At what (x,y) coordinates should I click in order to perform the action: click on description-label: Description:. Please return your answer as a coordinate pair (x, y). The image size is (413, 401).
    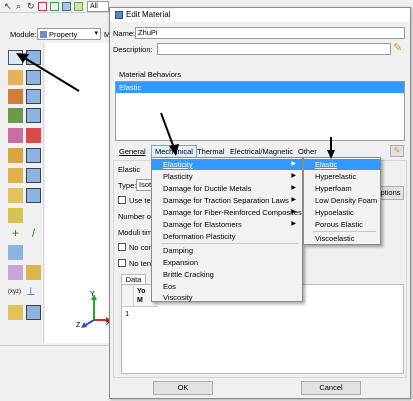
    Looking at the image, I should click on (133, 49).